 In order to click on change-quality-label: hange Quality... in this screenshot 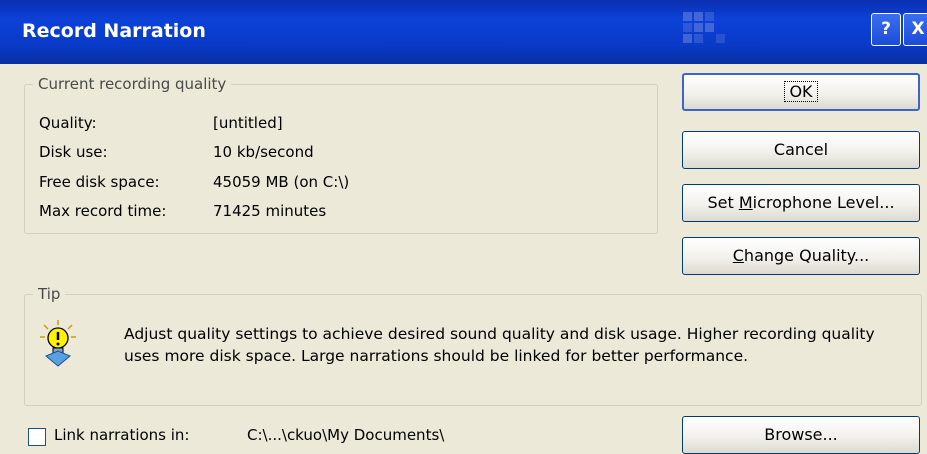, I will do `click(806, 255)`.